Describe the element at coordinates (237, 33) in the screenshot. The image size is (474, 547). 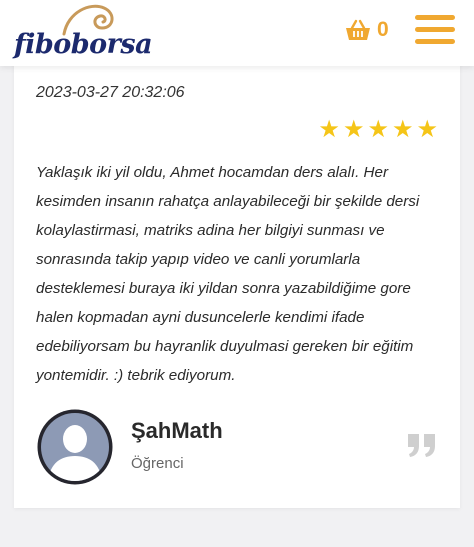
I see `site-header: fiboborsa 0` at that location.